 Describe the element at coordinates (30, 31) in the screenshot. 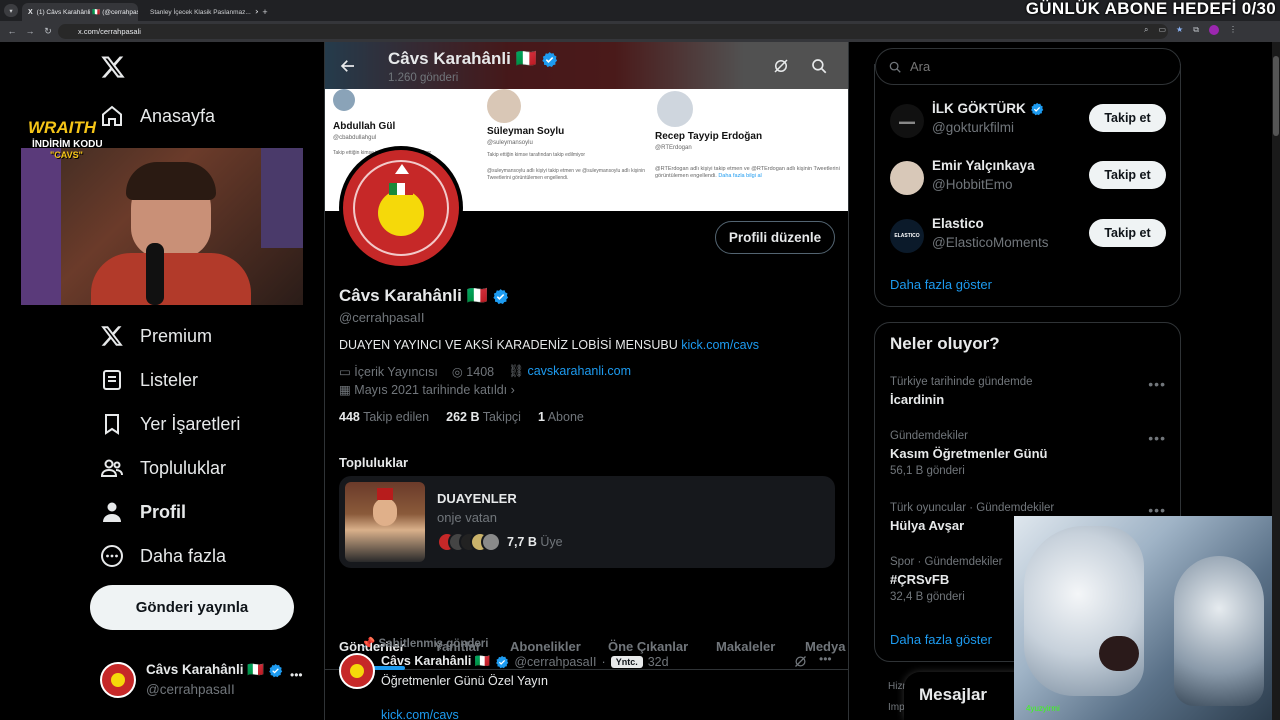

I see `forward-icon: →` at that location.